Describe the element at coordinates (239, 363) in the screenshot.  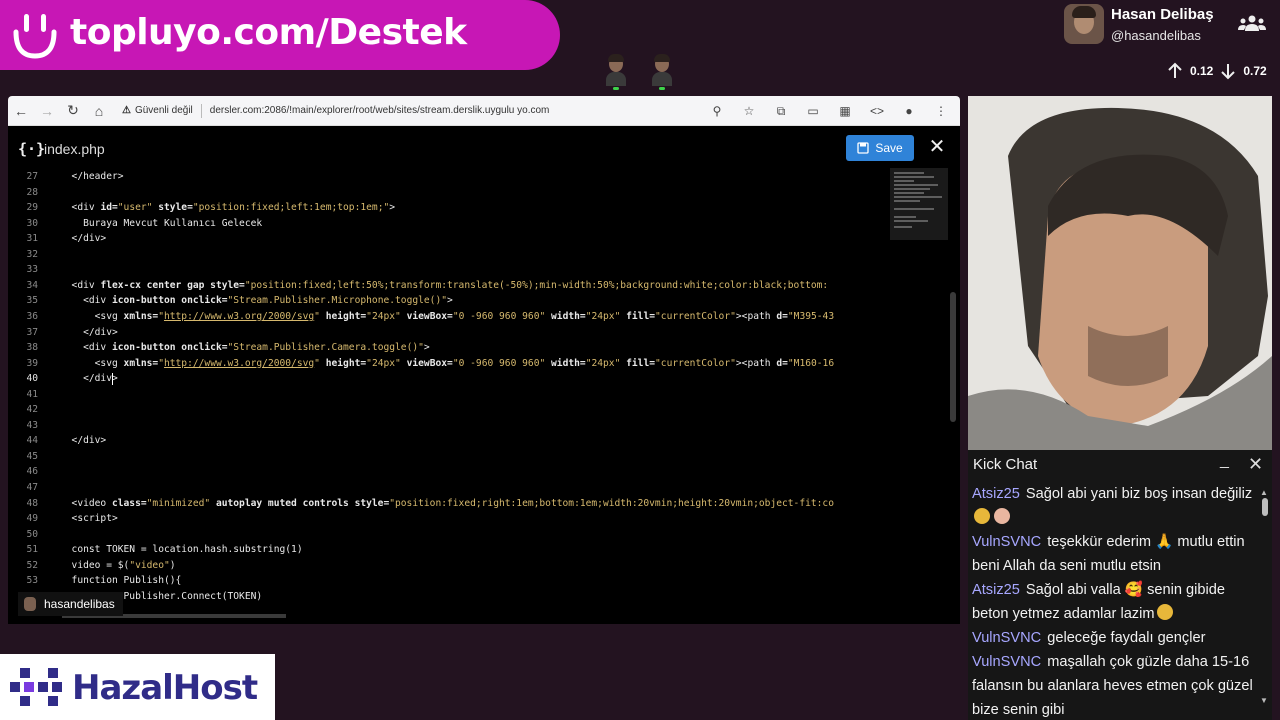
I see `code-token: http://www.w3.org/2000/svg` at that location.